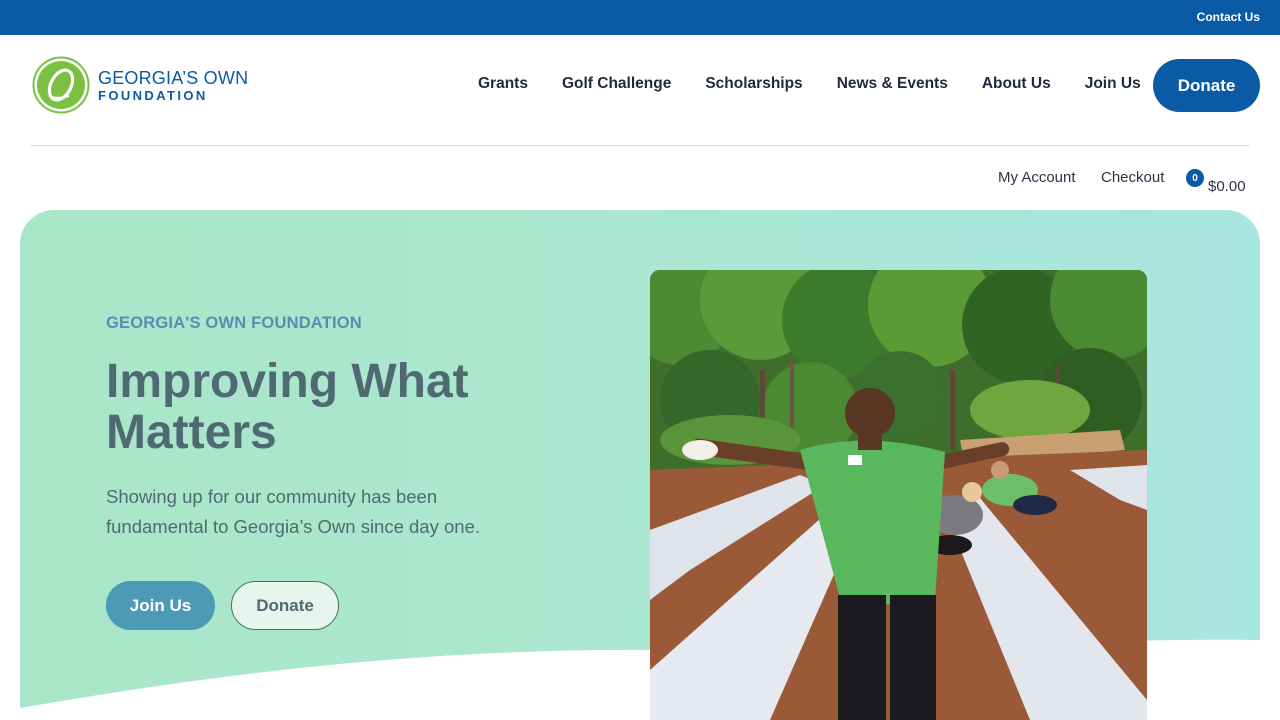 This screenshot has height=720, width=1280. I want to click on nav-about-us: About Us, so click(1016, 84).